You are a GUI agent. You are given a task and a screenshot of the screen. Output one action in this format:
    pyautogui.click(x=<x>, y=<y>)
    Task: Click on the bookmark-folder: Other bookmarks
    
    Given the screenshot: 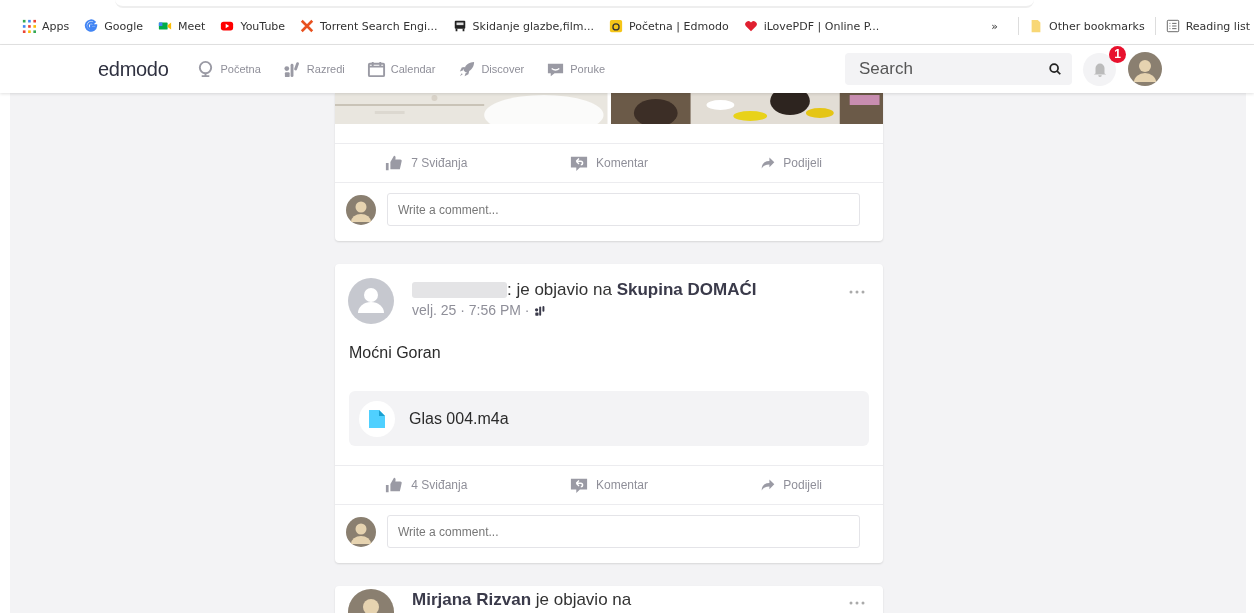 What is the action you would take?
    pyautogui.click(x=1097, y=26)
    